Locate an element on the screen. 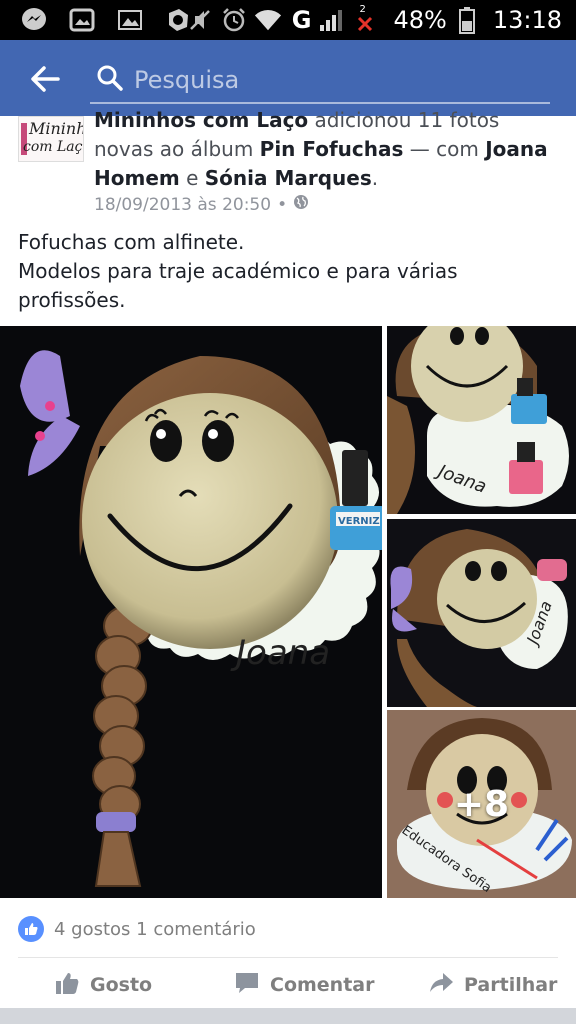 The height and width of the screenshot is (1024, 576). messenger-icon is located at coordinates (34, 20).